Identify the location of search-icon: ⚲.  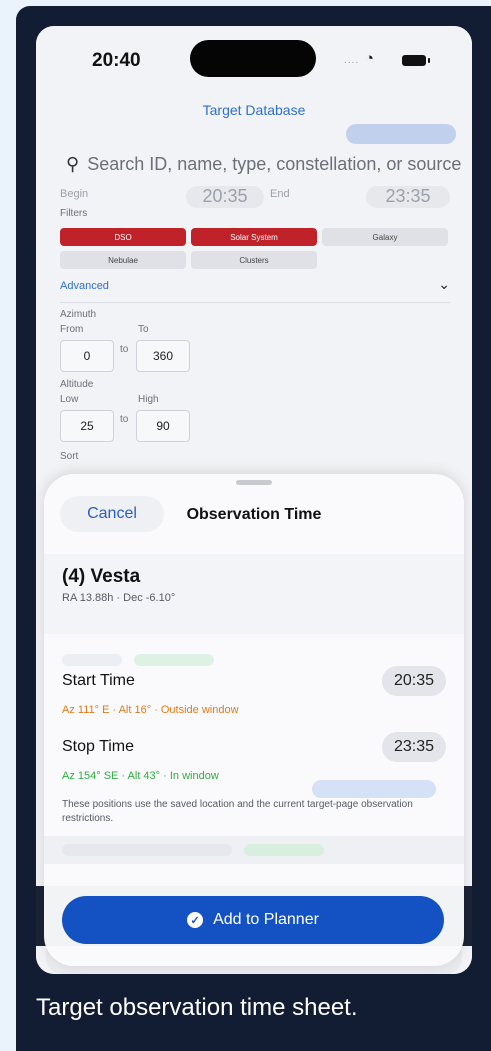
(73, 164).